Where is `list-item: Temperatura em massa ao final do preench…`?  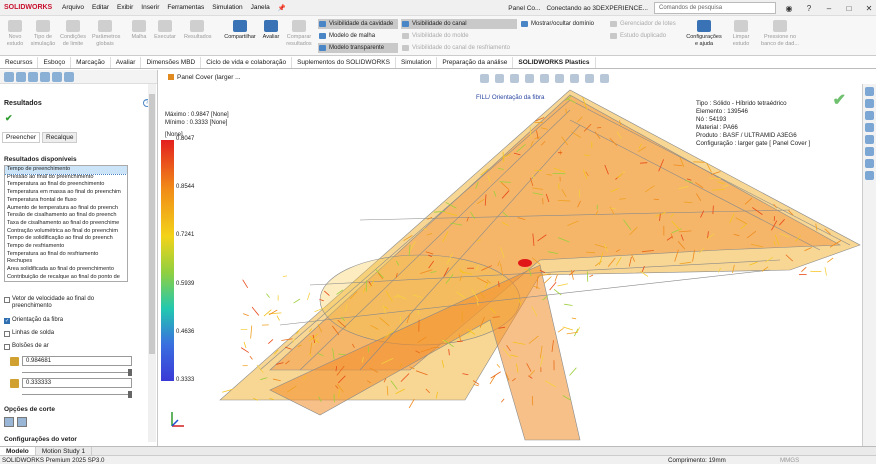 list-item: Temperatura em massa ao final do preench… is located at coordinates (66, 193).